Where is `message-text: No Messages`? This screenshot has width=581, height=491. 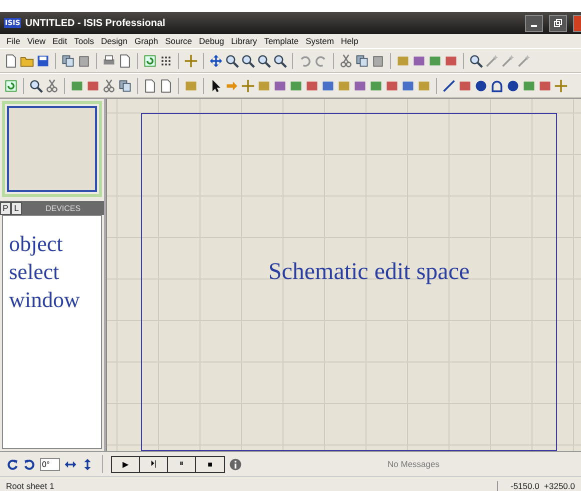 message-text: No Messages is located at coordinates (413, 464).